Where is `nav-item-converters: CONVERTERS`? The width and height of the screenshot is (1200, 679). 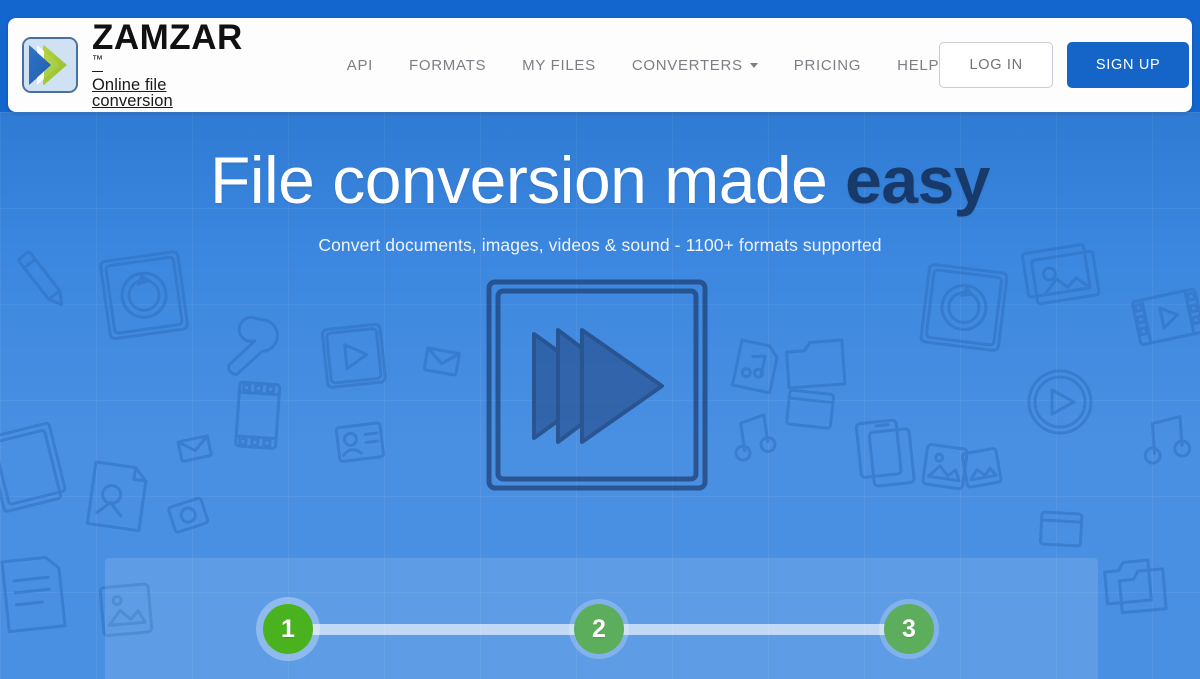 nav-item-converters: CONVERTERS is located at coordinates (695, 65).